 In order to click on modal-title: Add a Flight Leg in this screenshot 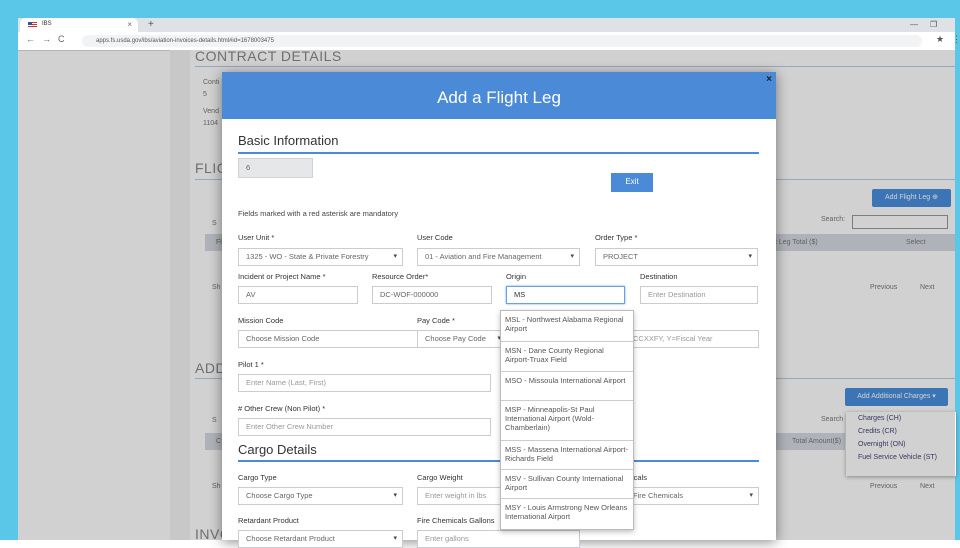, I will do `click(499, 97)`.